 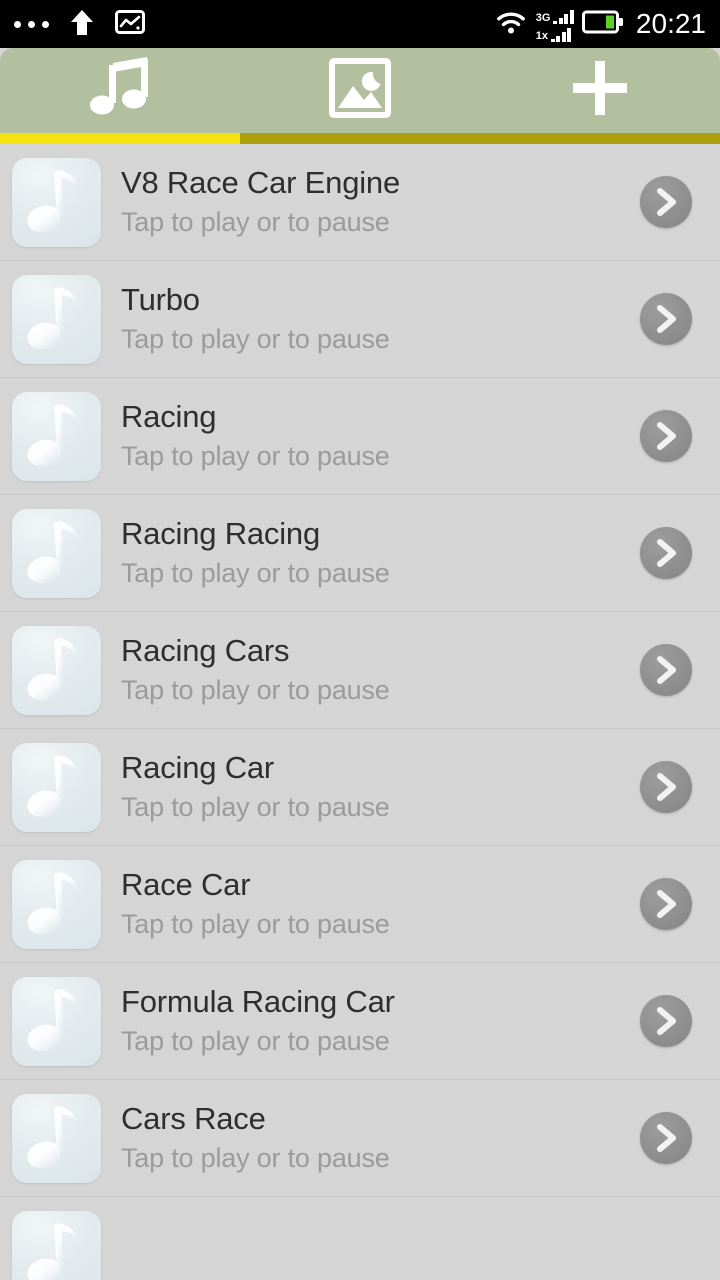 I want to click on list-item: Racing Car Tap to play or to pause, so click(x=360, y=787).